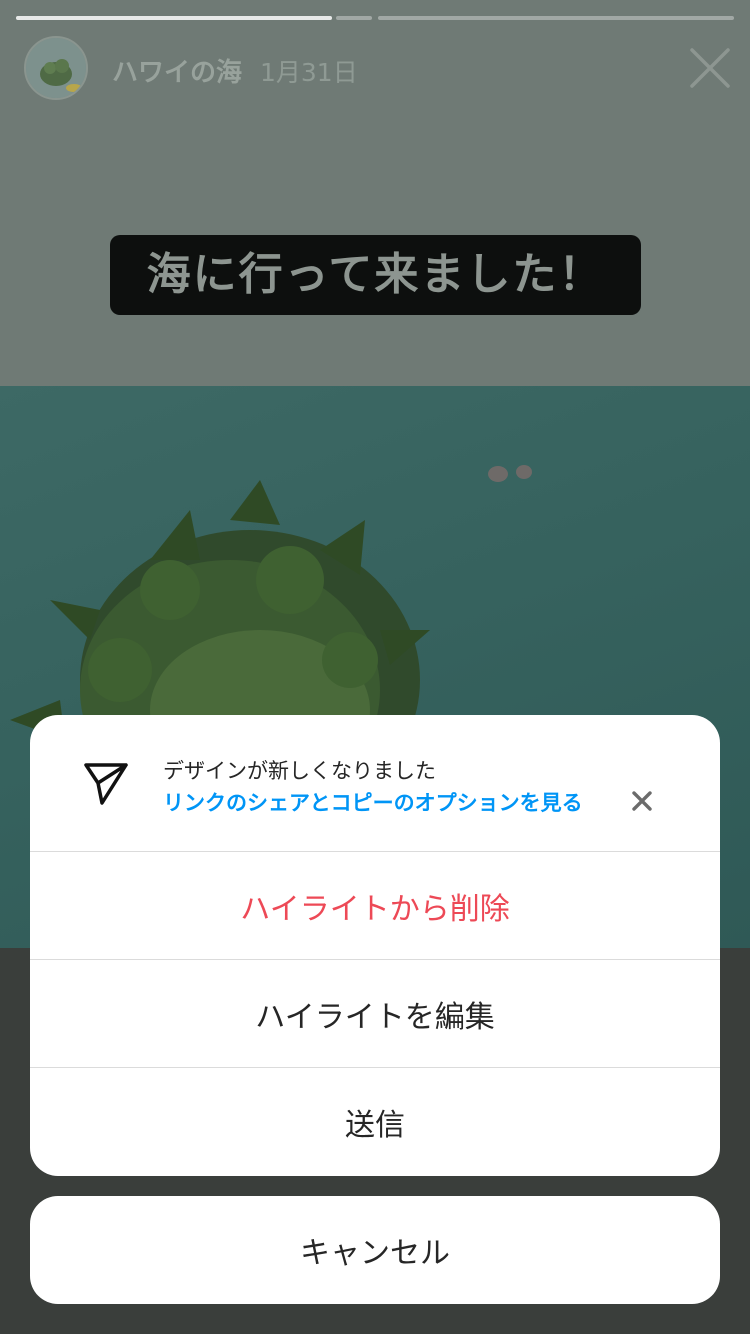 This screenshot has height=1334, width=750. What do you see at coordinates (375, 275) in the screenshot?
I see `story-caption: 海に行って来ました！` at bounding box center [375, 275].